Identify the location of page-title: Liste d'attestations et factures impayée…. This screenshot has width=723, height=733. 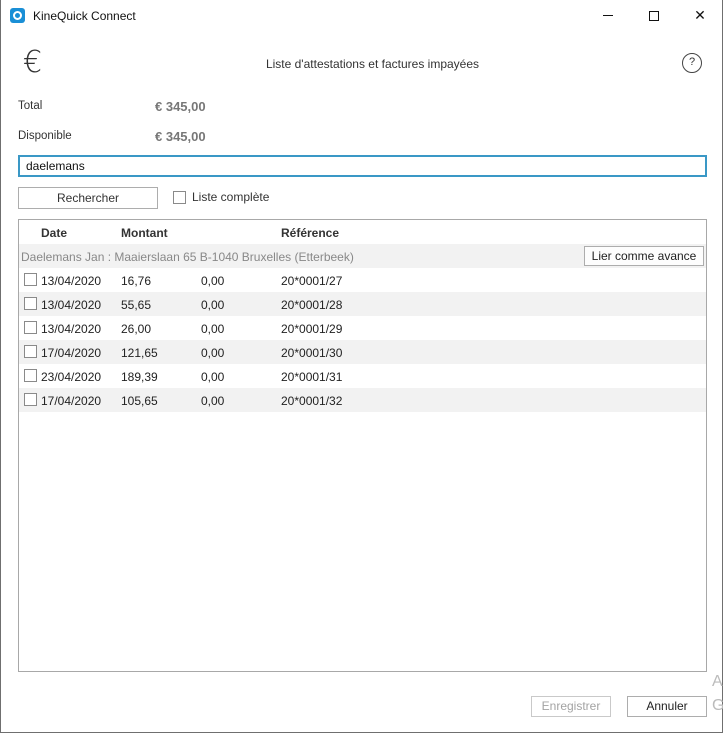
(372, 64).